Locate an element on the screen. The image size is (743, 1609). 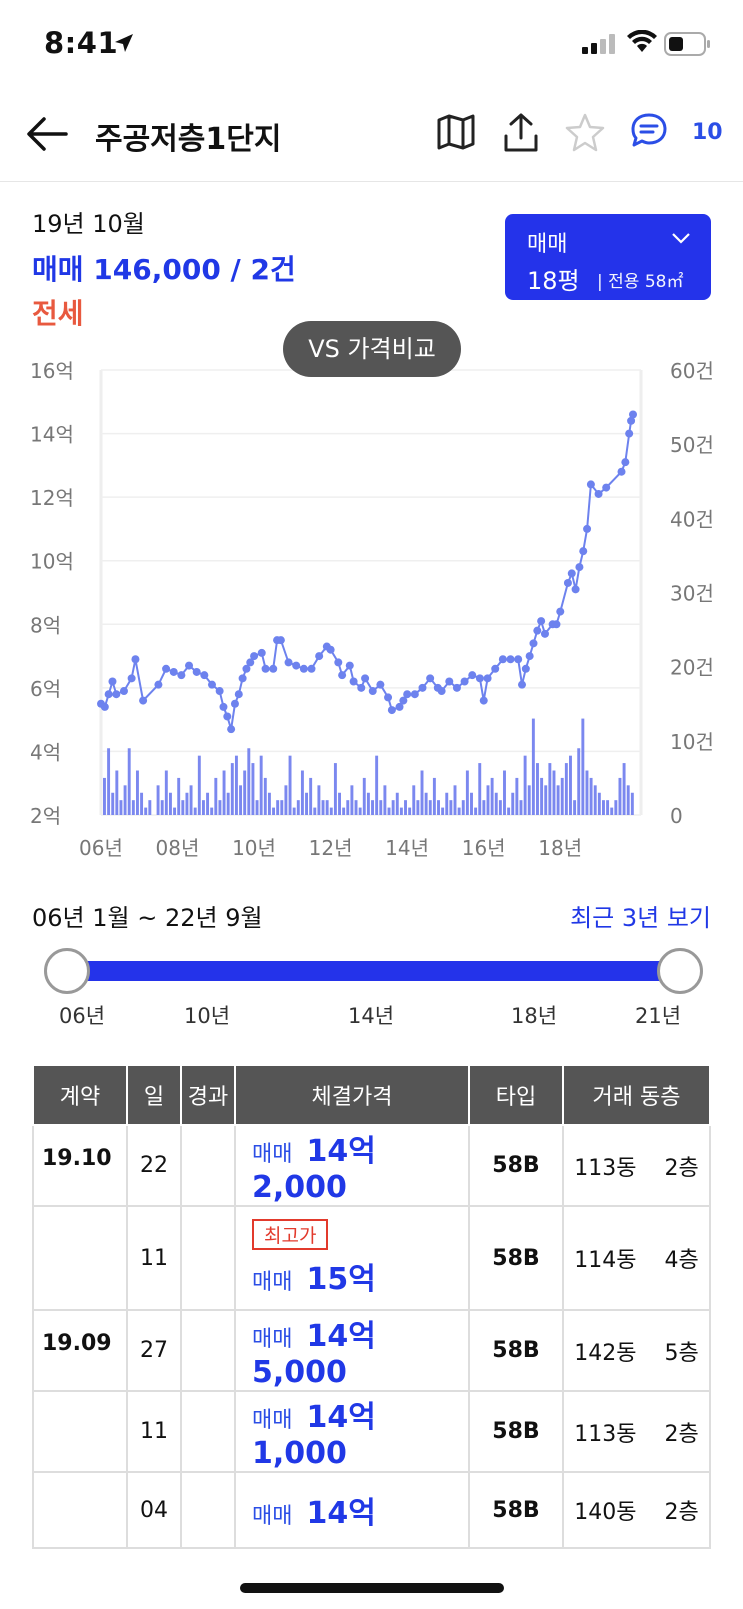
dong: 113동 is located at coordinates (605, 1434).